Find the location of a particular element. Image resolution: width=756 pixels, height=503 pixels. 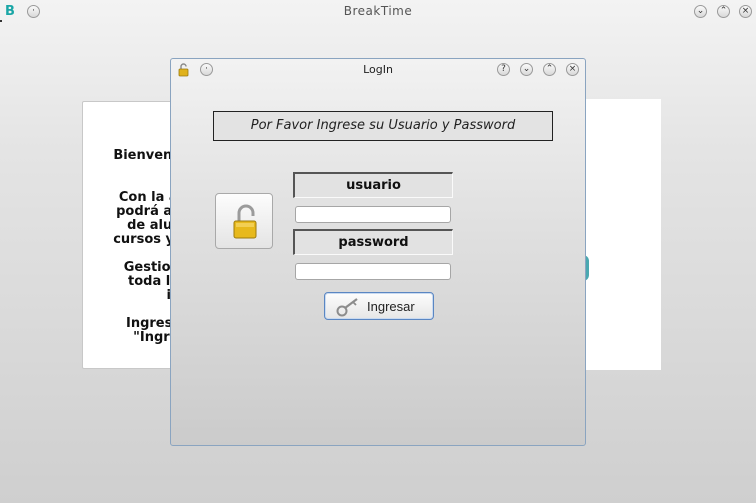

main-titlebar: B · BreakTime ⌄ ⌃ × is located at coordinates (378, 12).